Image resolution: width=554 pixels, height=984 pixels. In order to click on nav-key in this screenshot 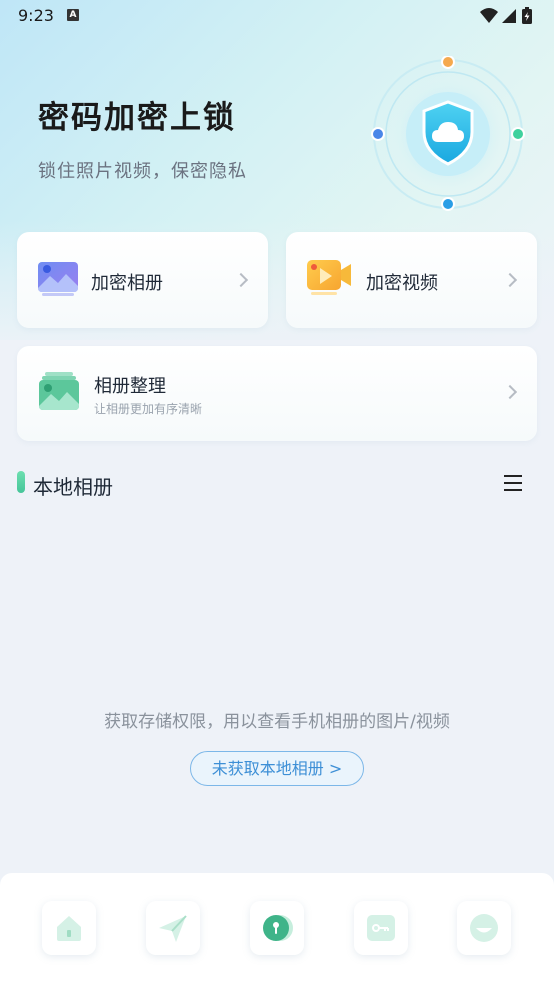, I will do `click(381, 928)`.